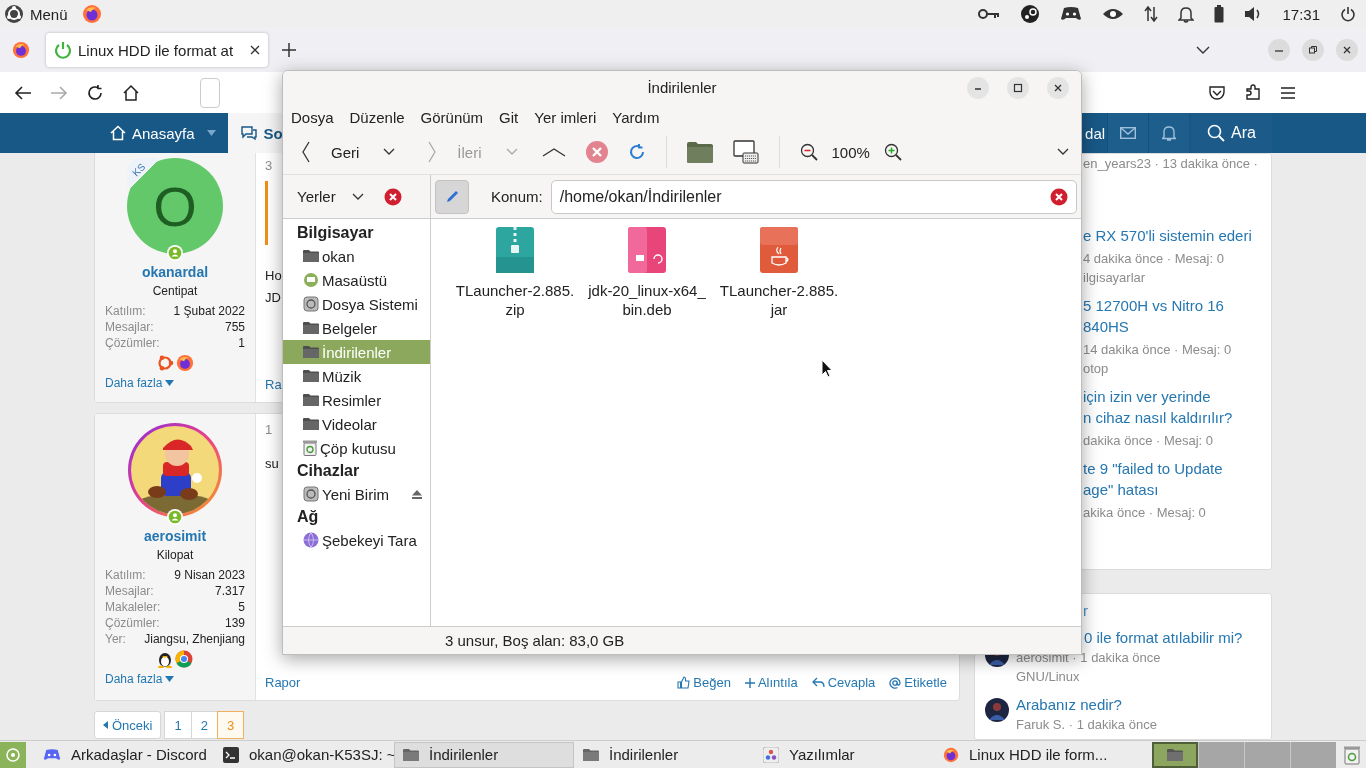  I want to click on file-item: jdk-20_linux-x64_ bin.deb, so click(647, 273).